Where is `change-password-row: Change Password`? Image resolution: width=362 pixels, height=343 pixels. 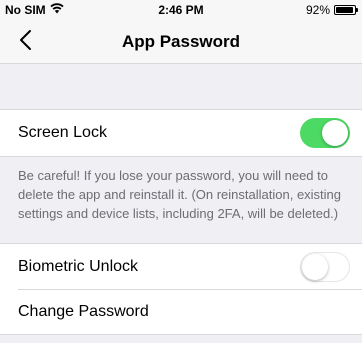
change-password-row: Change Password is located at coordinates (181, 312).